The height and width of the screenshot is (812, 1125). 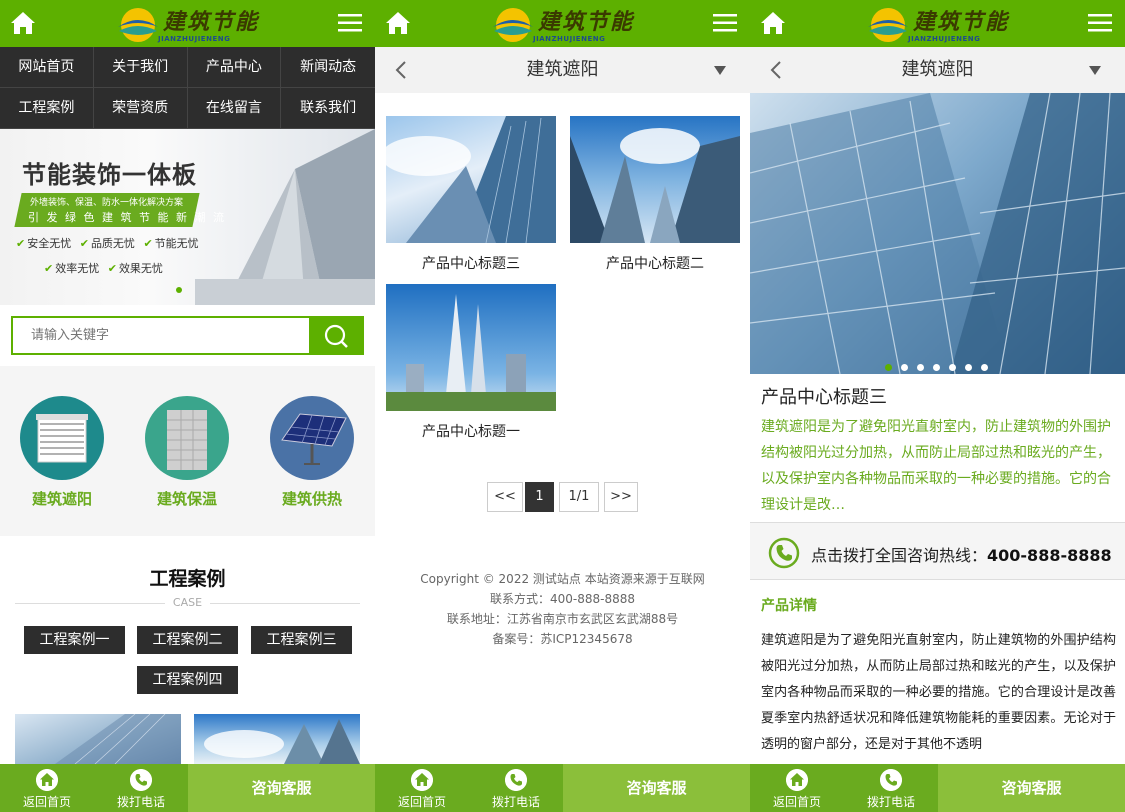 What do you see at coordinates (47, 108) in the screenshot?
I see `nav-item-cases: 工程案例` at bounding box center [47, 108].